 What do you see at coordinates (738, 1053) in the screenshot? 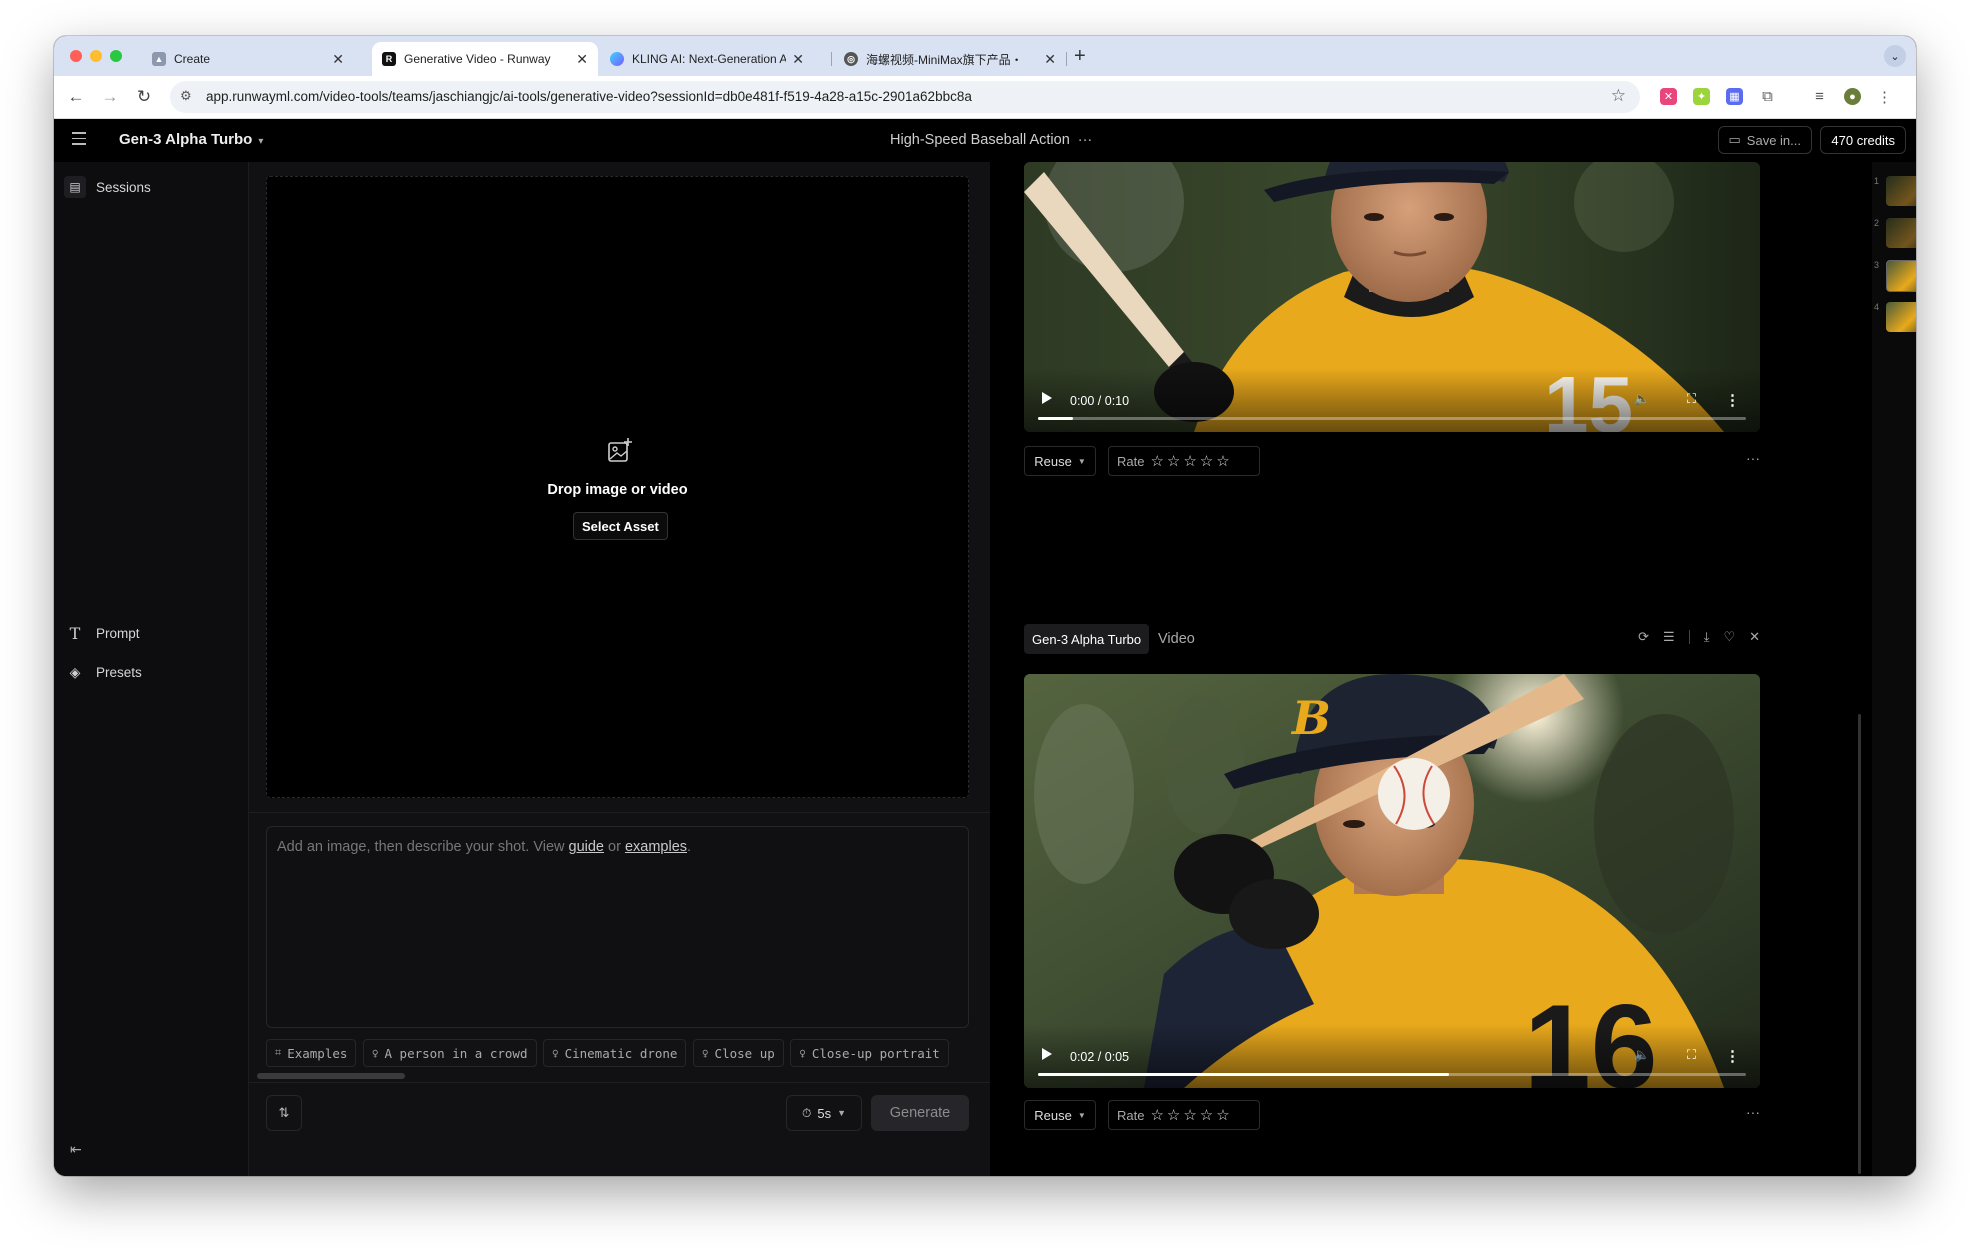
I see `chip-suggestion: ♀ Close up` at bounding box center [738, 1053].